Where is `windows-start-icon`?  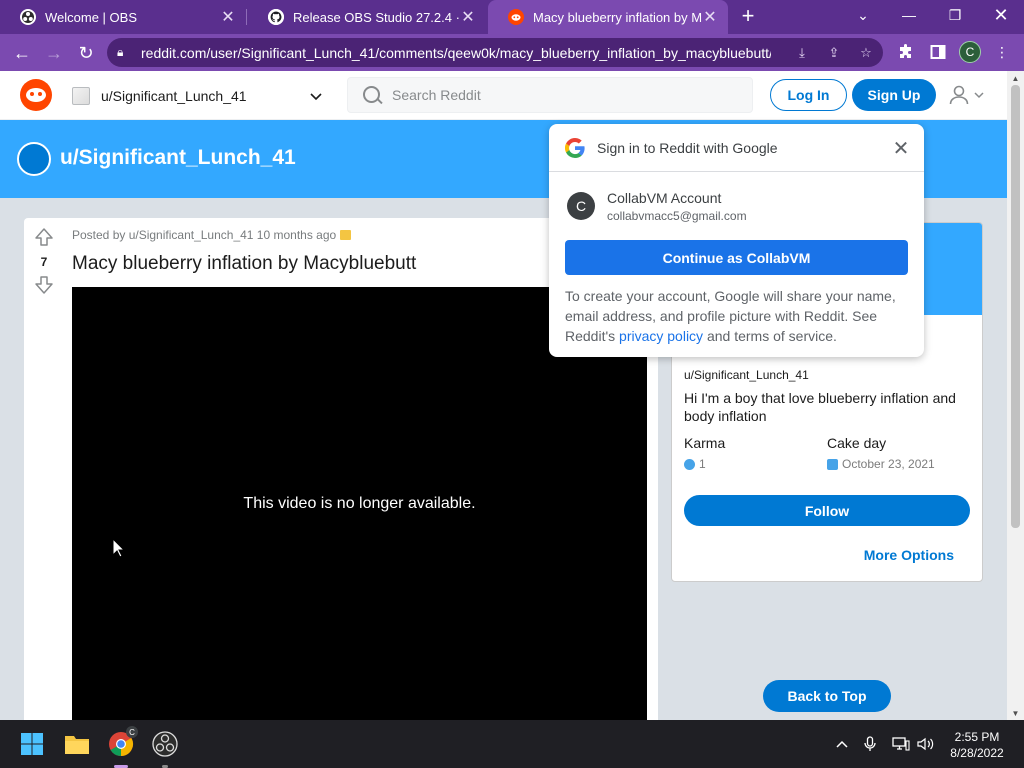 windows-start-icon is located at coordinates (32, 744).